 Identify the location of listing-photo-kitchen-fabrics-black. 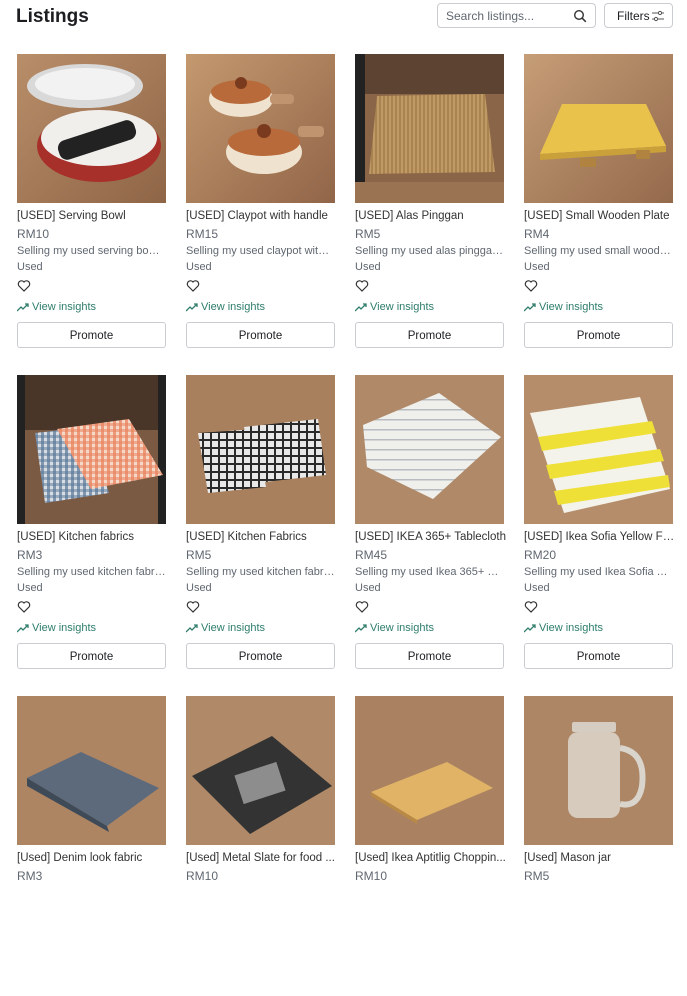
(260, 449).